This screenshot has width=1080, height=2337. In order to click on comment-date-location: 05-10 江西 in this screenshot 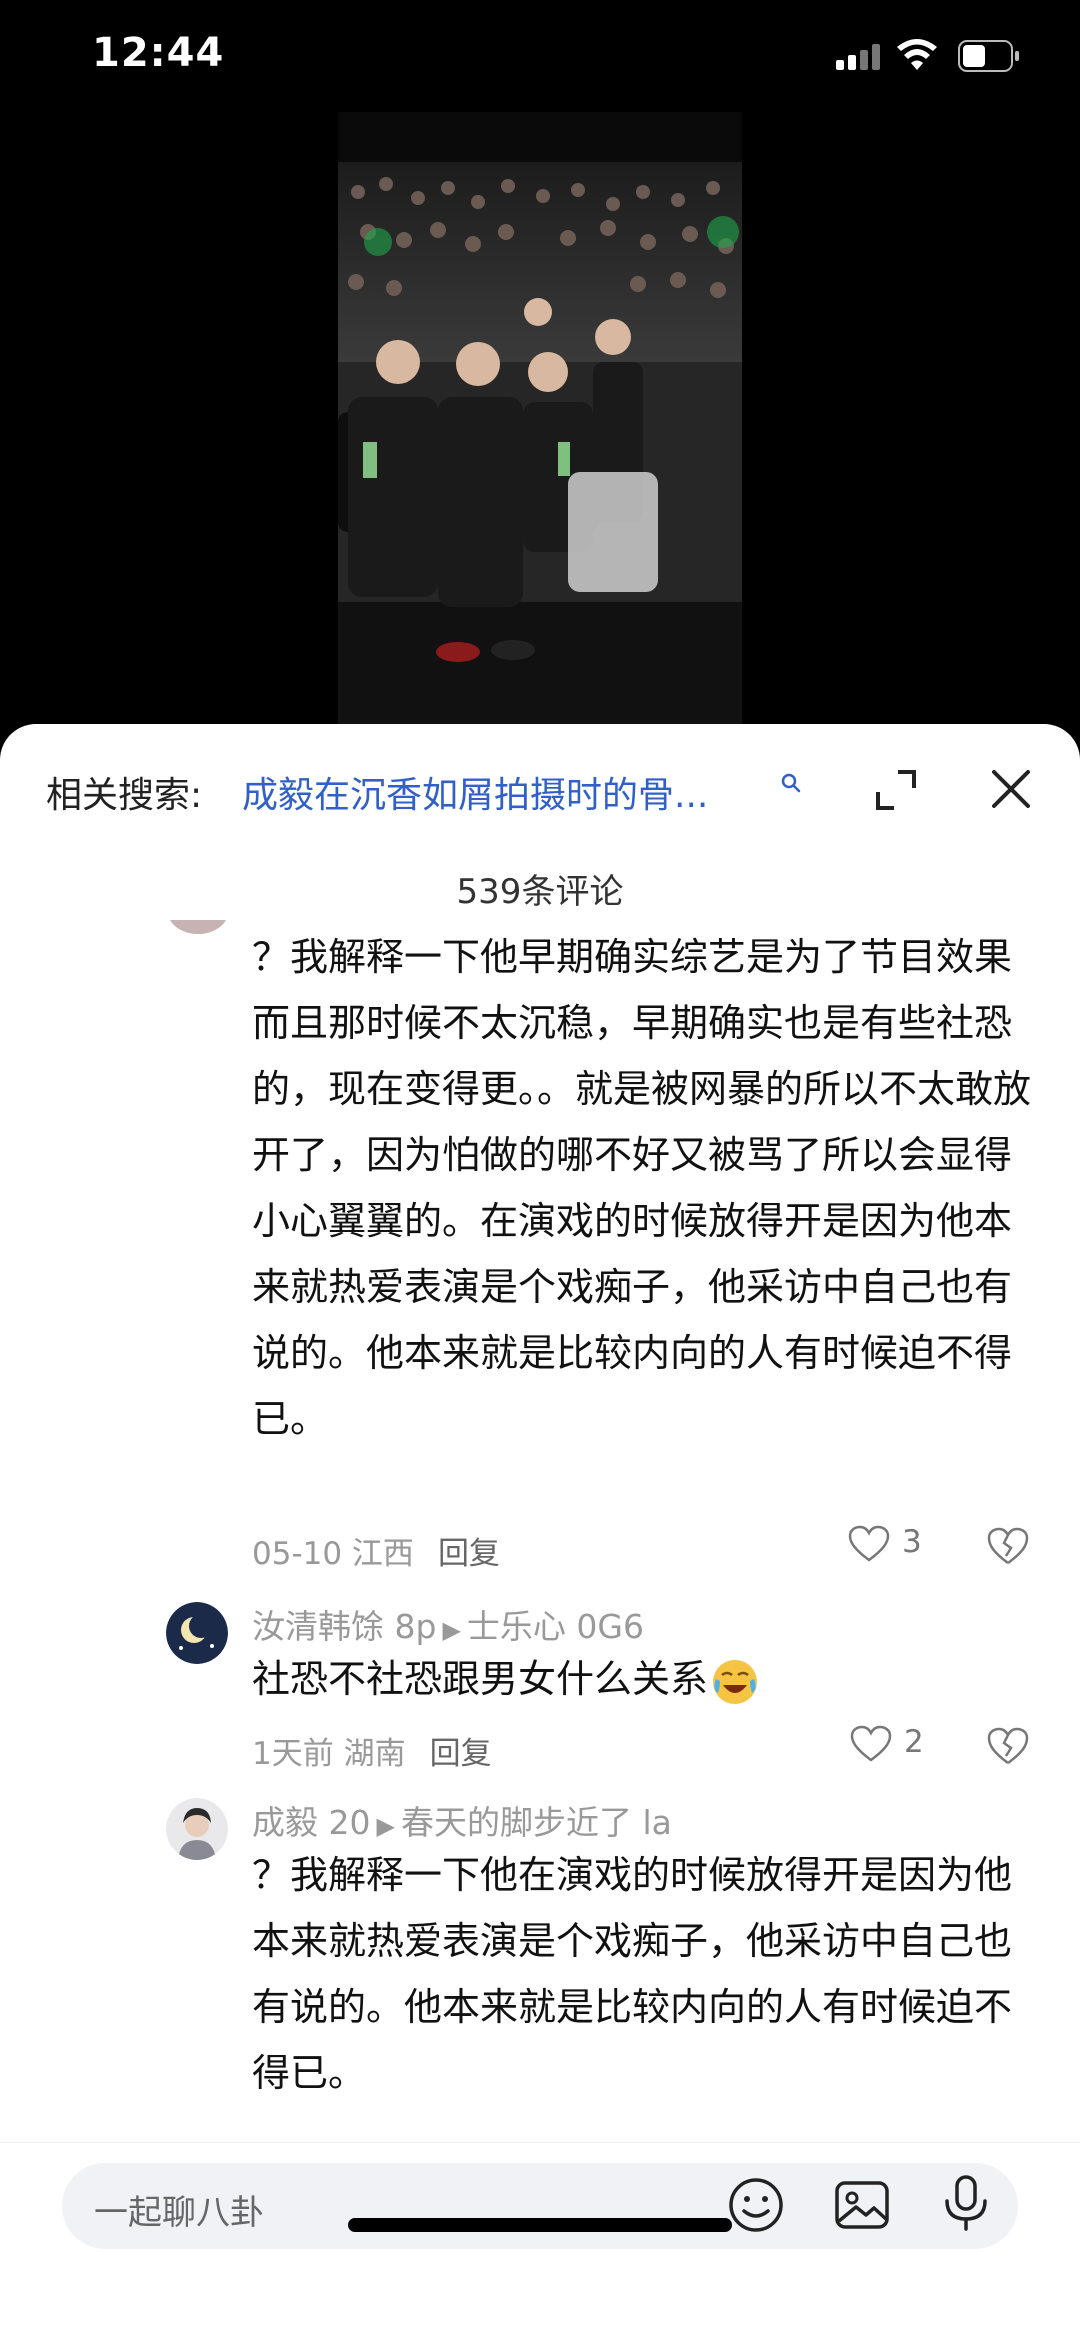, I will do `click(333, 1554)`.